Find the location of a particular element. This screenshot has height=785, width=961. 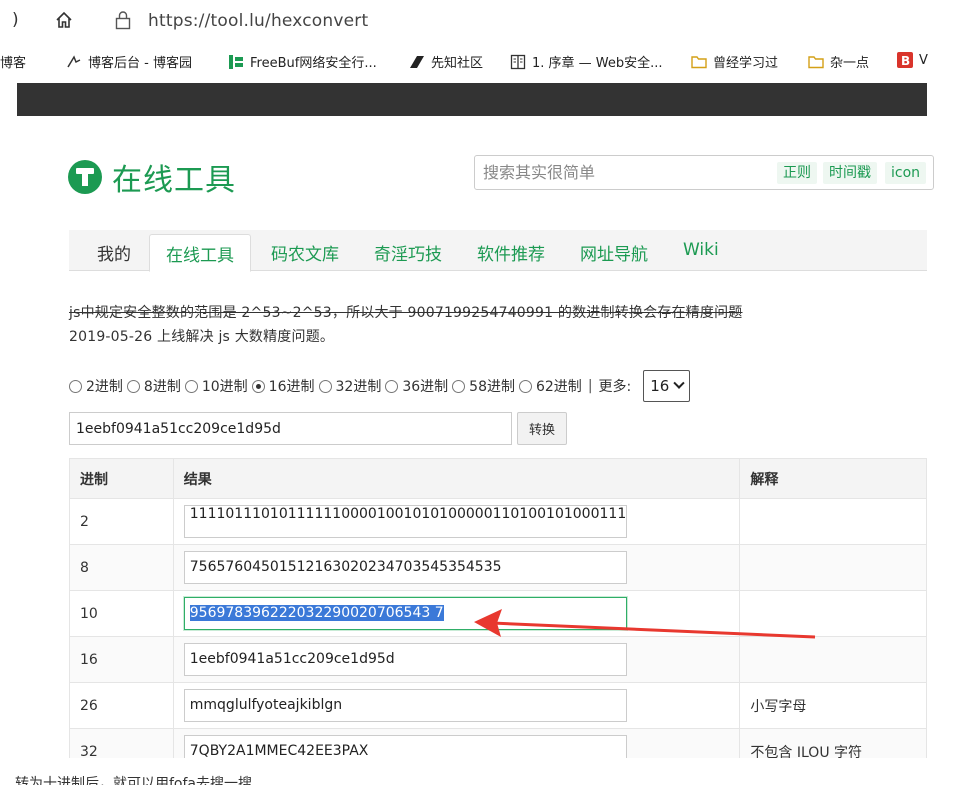

search-tag-icon: icon is located at coordinates (906, 173).